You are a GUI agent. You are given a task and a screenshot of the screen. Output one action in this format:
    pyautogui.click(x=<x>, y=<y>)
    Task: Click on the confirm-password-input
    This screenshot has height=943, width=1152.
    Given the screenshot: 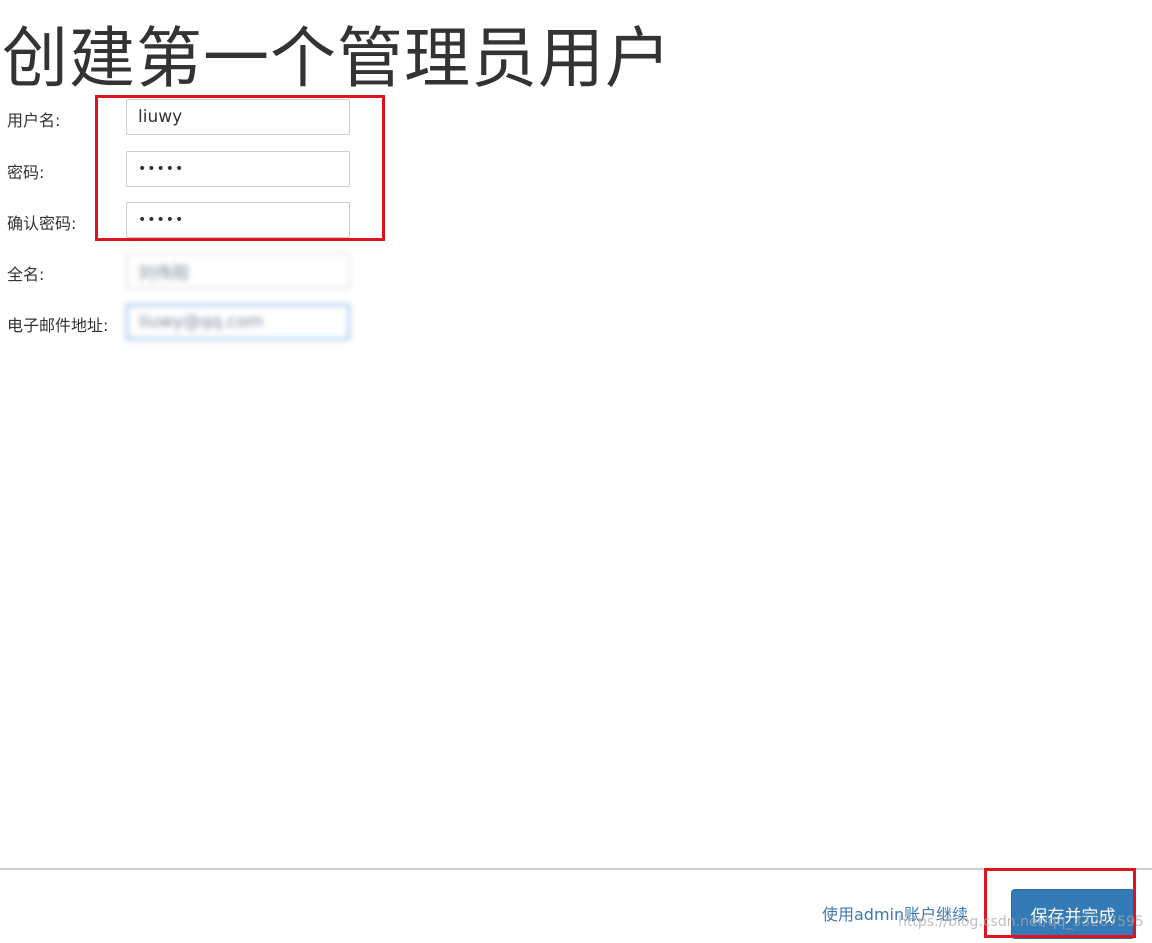 What is the action you would take?
    pyautogui.click(x=238, y=220)
    